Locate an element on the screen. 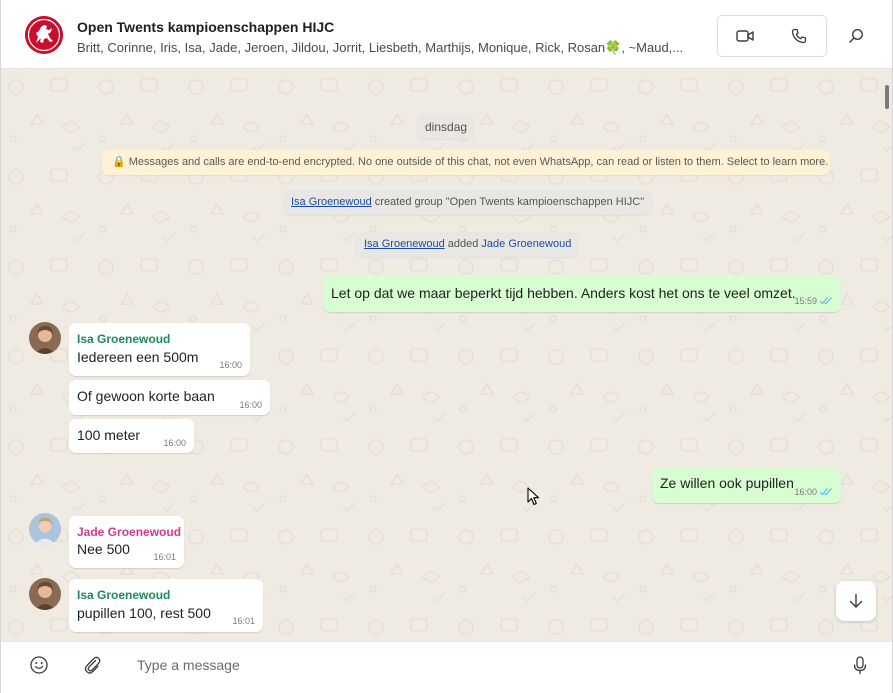 The width and height of the screenshot is (893, 693). avatar-jade-groenewoud is located at coordinates (45, 529).